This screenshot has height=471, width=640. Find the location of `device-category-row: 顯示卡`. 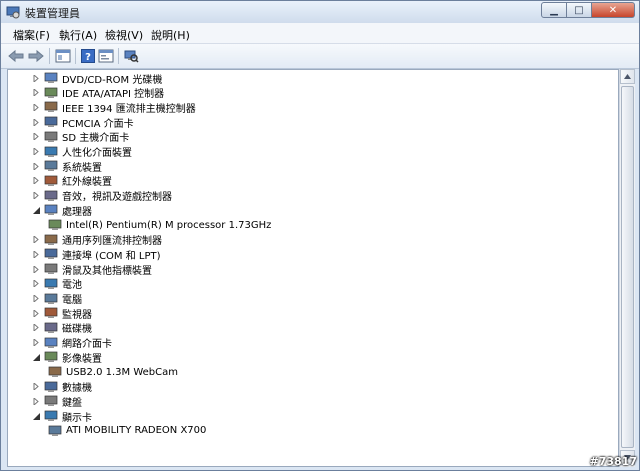

device-category-row: 顯示卡 is located at coordinates (62, 416).